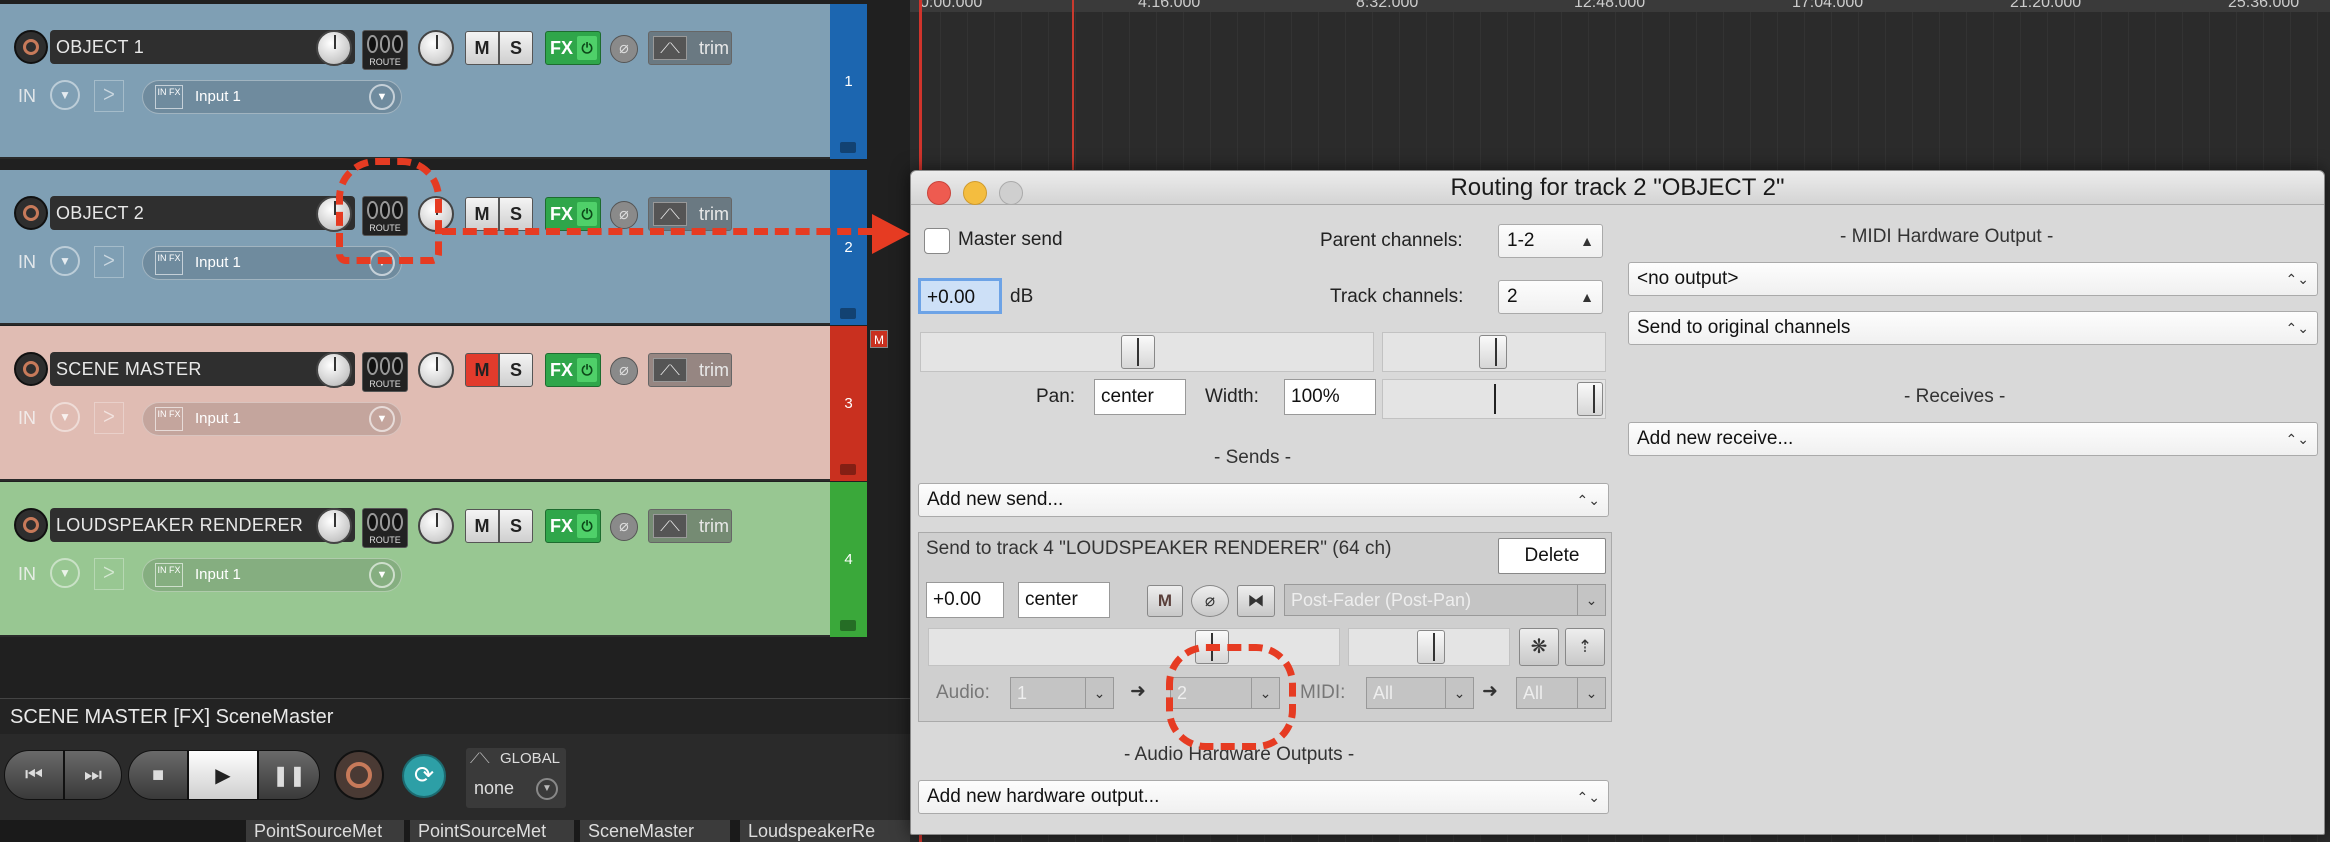 The height and width of the screenshot is (842, 2330). What do you see at coordinates (158, 775) in the screenshot?
I see `stop-button: ■` at bounding box center [158, 775].